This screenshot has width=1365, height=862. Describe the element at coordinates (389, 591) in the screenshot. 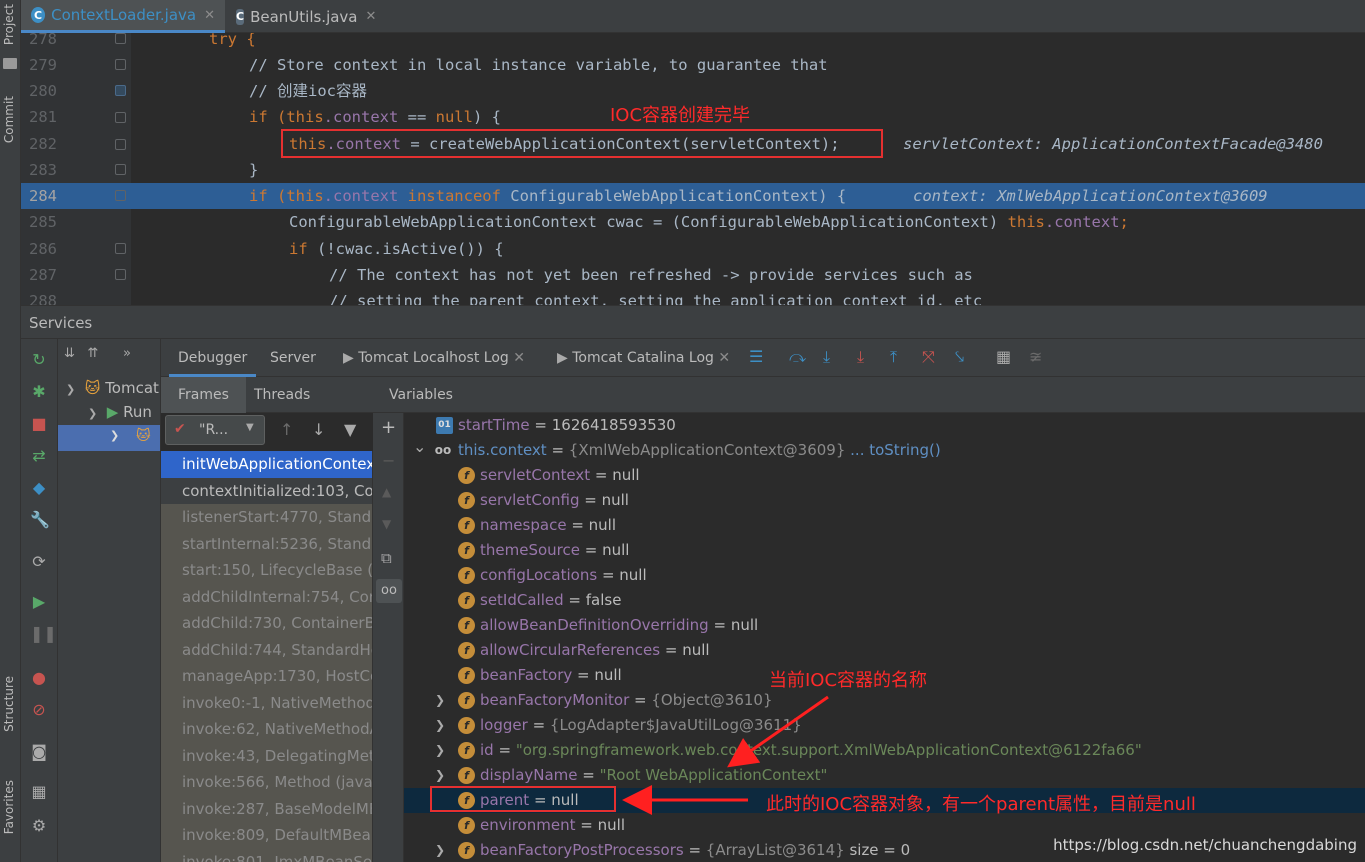

I see `watches-glasses-icon: oo` at that location.